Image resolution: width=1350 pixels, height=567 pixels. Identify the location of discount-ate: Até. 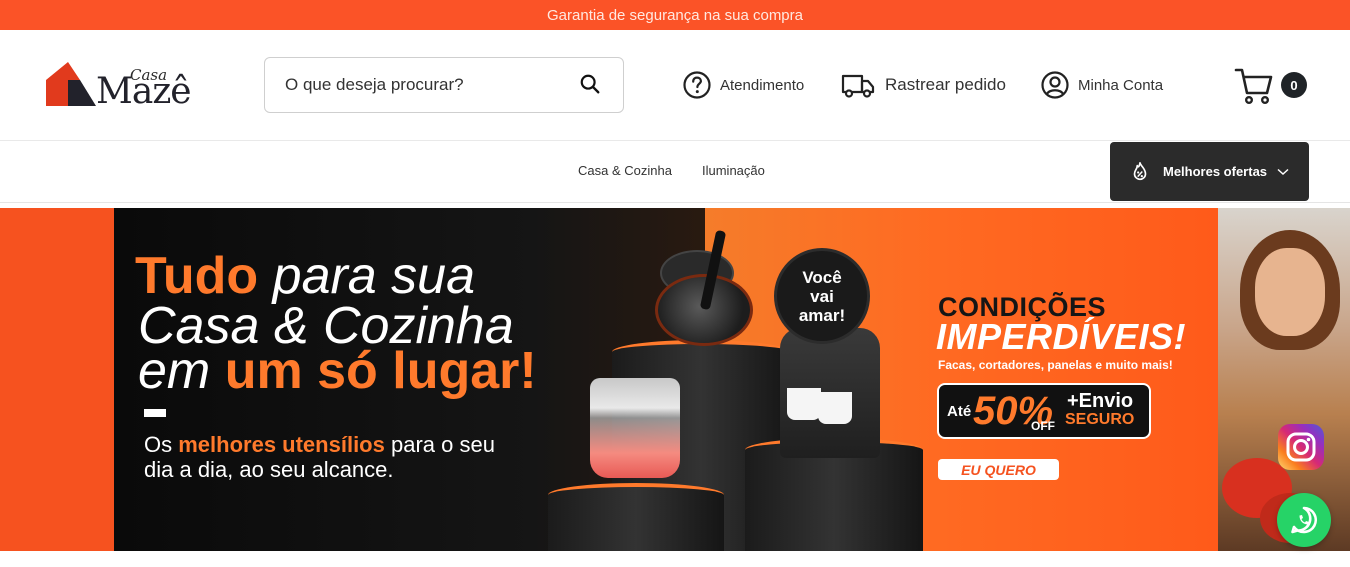
(959, 411).